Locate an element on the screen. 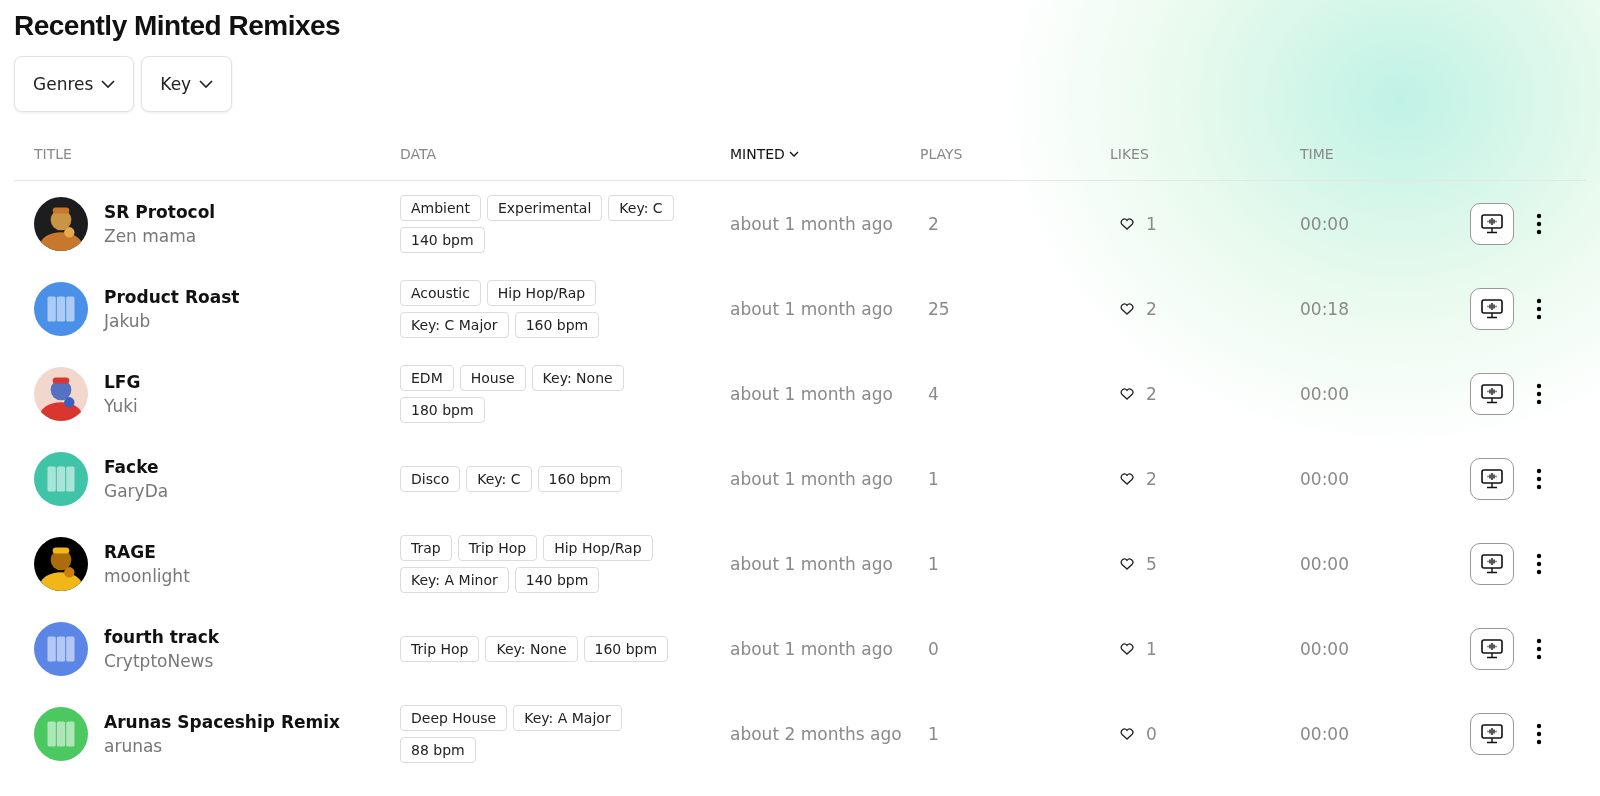 The width and height of the screenshot is (1600, 796). column-header: MINTED is located at coordinates (764, 154).